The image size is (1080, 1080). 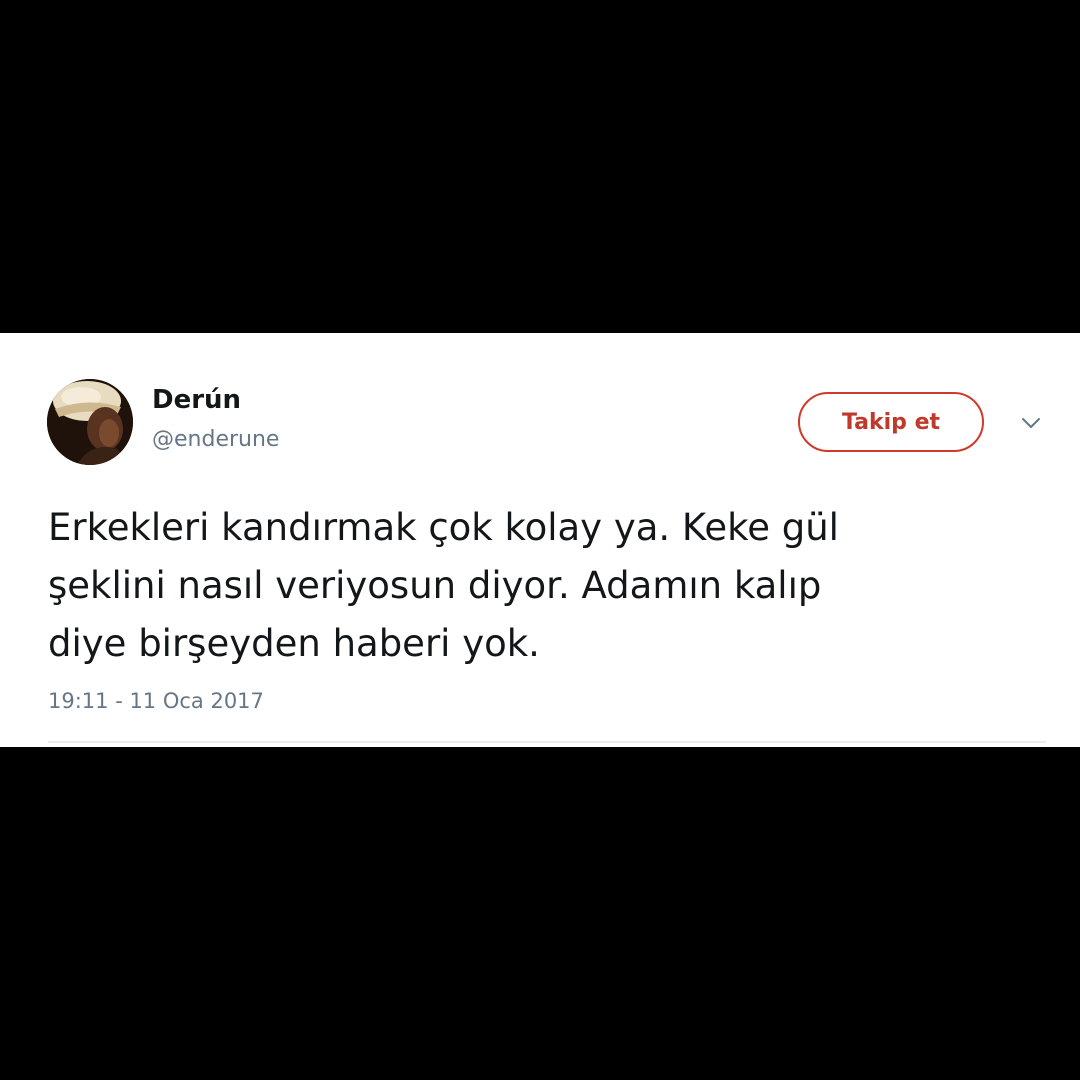 I want to click on display-name: Derún, so click(x=196, y=400).